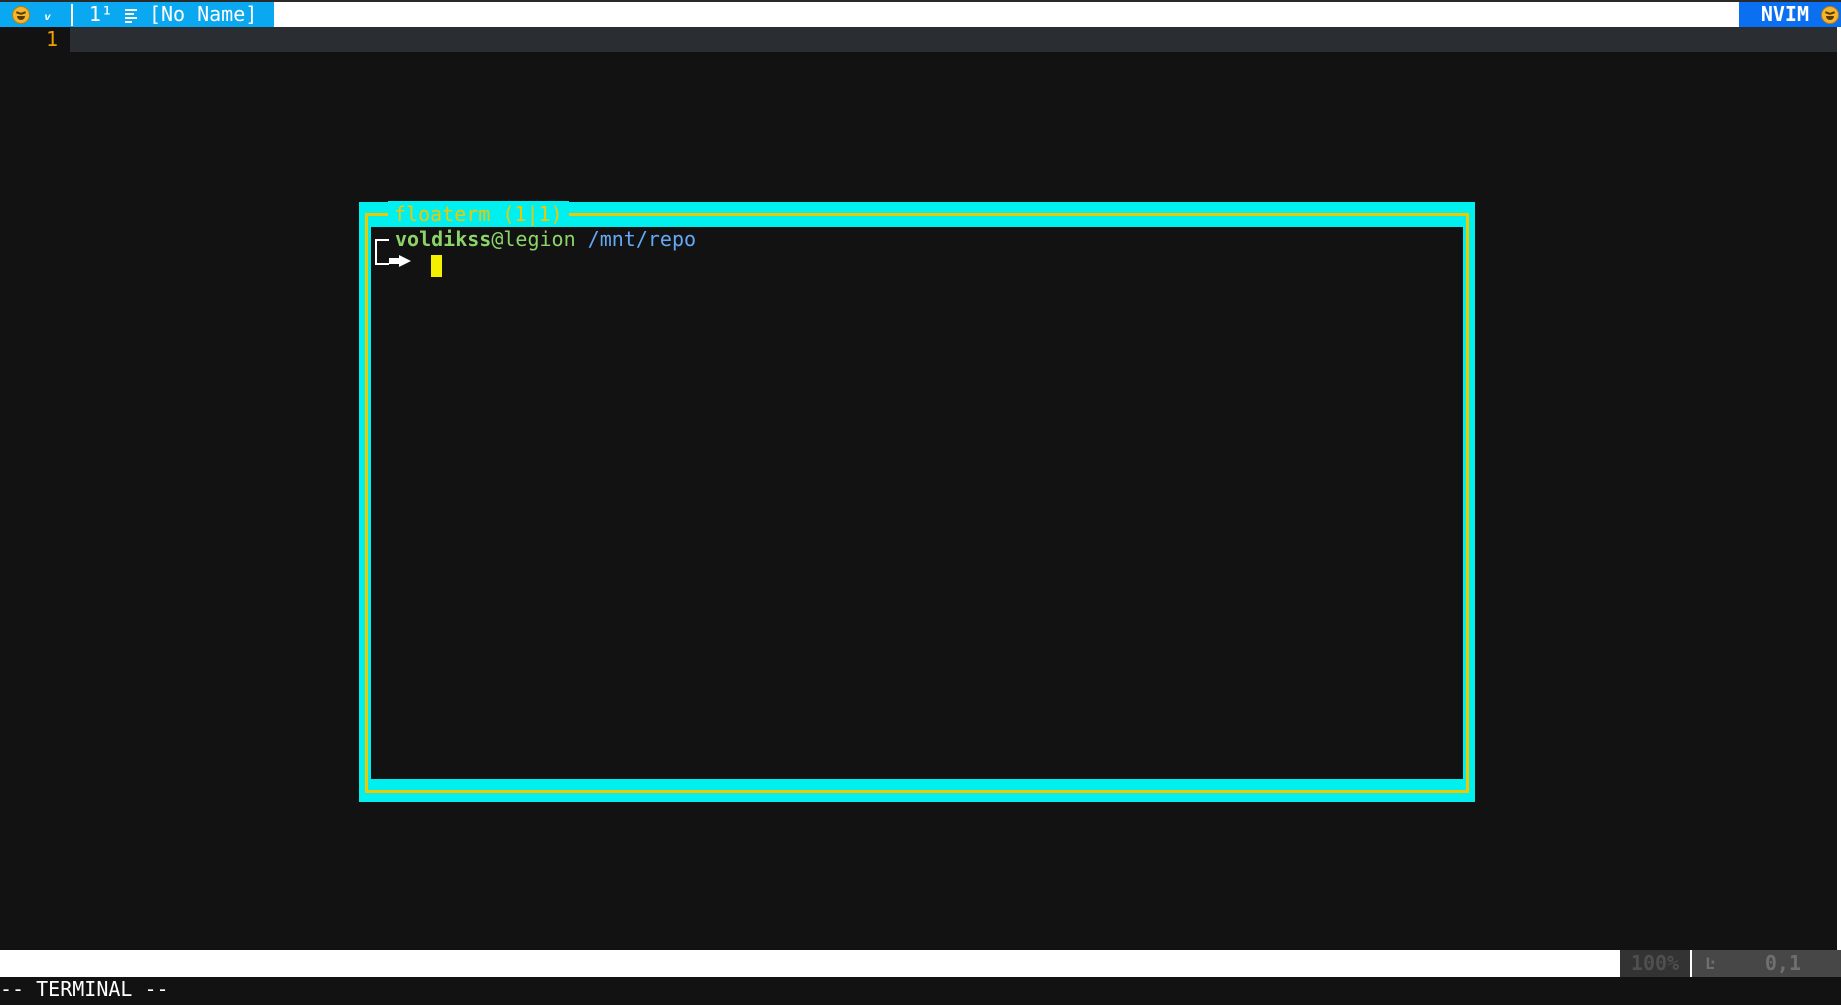  What do you see at coordinates (920, 13) in the screenshot?
I see `tabline: ᵥ 1¹ [No Name] NVIM` at bounding box center [920, 13].